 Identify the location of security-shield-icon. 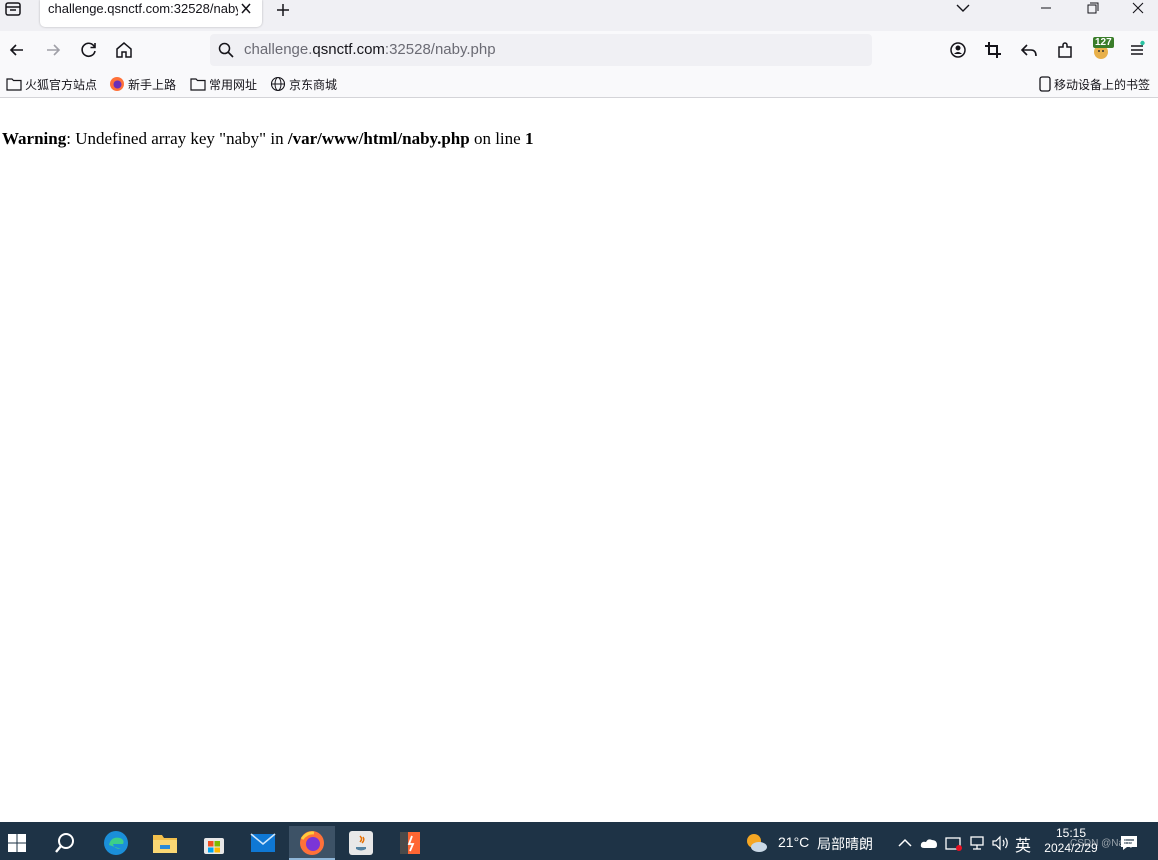
(954, 843).